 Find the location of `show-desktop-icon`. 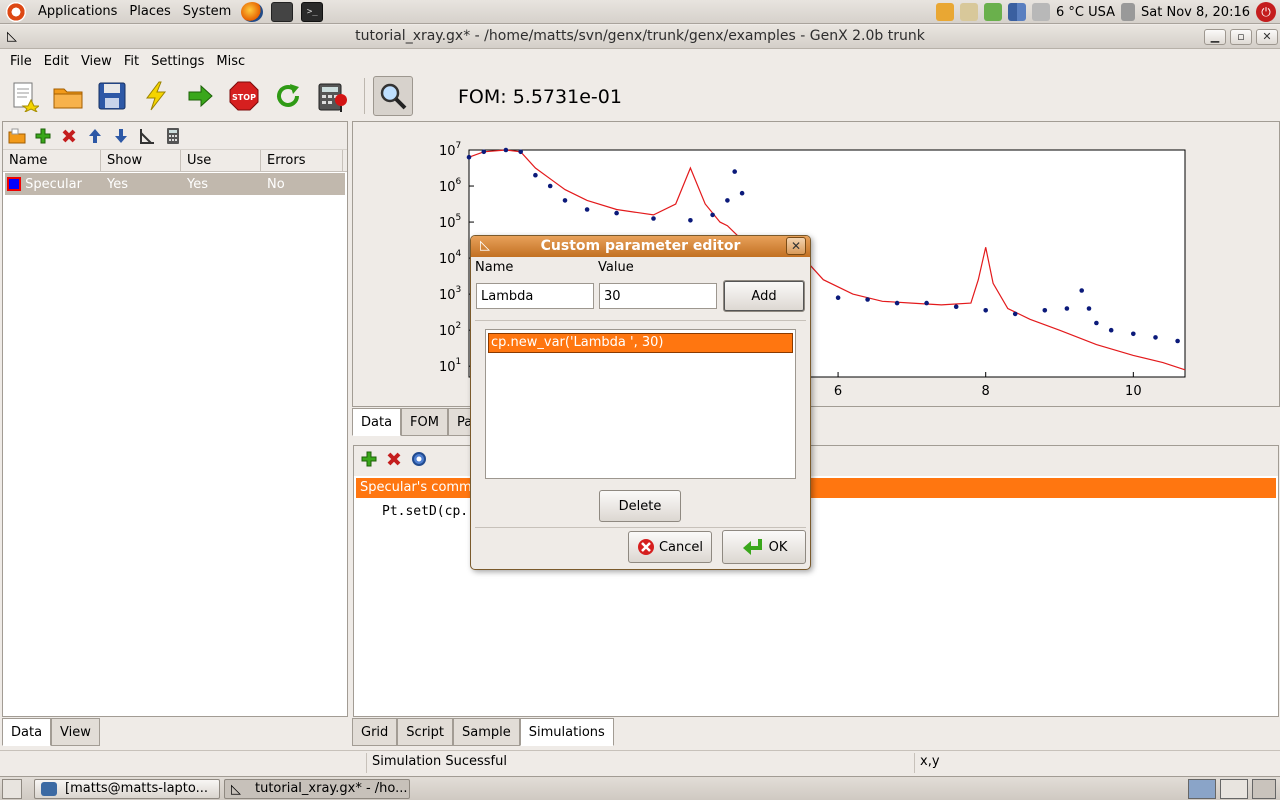

show-desktop-icon is located at coordinates (12, 789).